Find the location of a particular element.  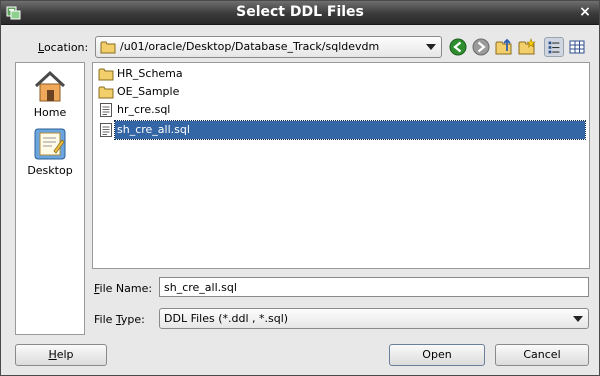

title-bar: Select DDL Files × is located at coordinates (300, 13).